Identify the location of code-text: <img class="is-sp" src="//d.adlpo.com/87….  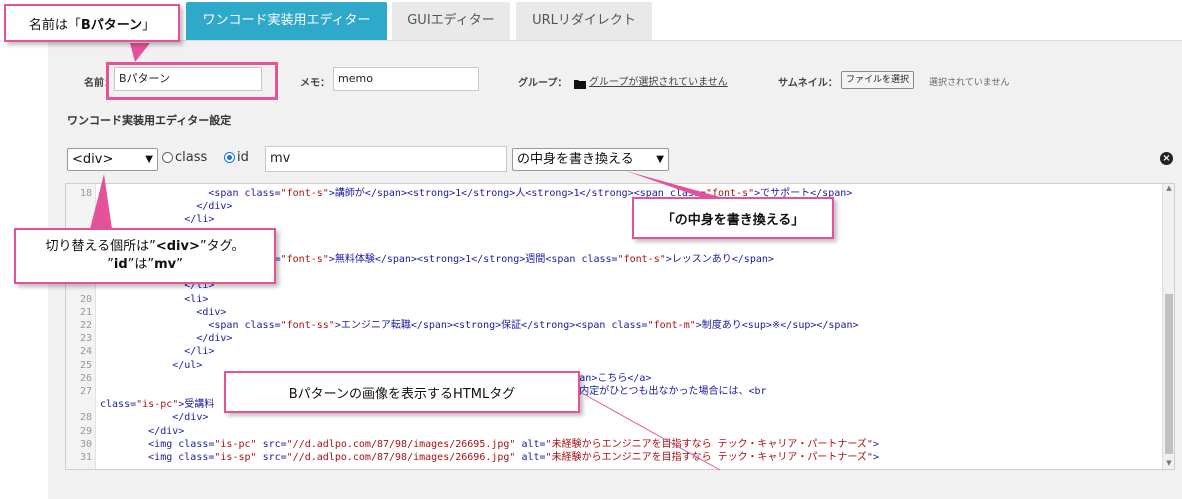
(489, 457).